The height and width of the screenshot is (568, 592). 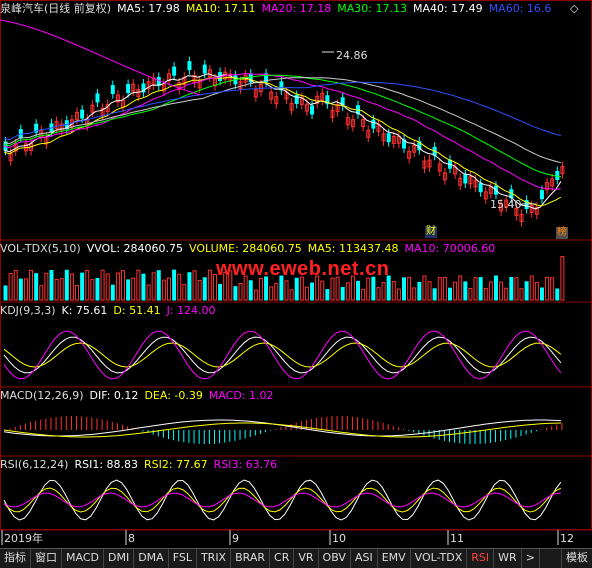 I want to click on tab-6: TRIX, so click(x=214, y=558).